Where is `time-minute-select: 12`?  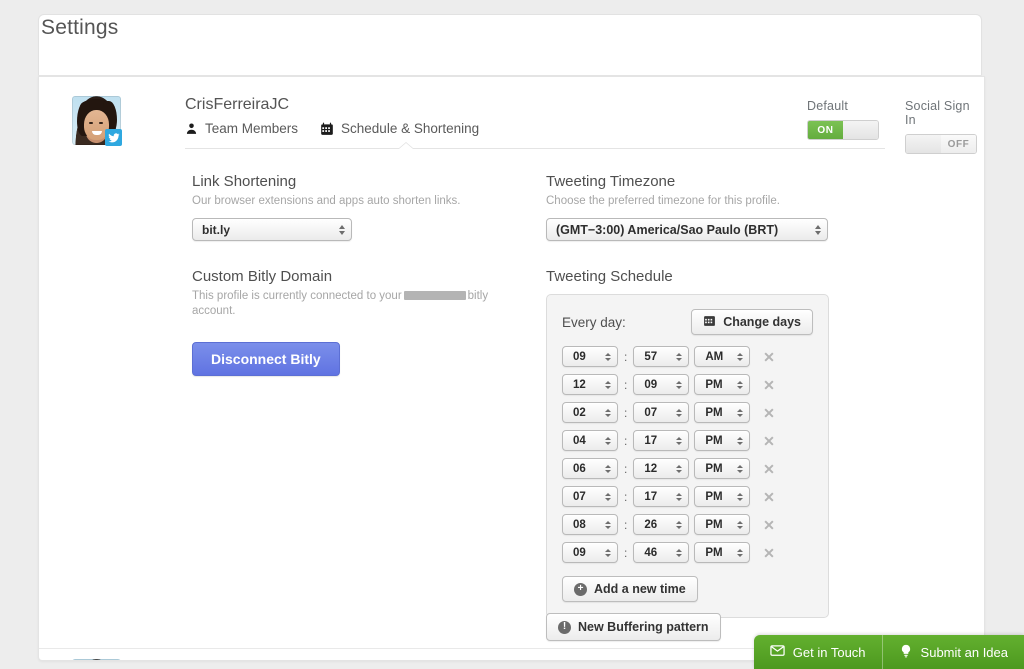
time-minute-select: 12 is located at coordinates (661, 468).